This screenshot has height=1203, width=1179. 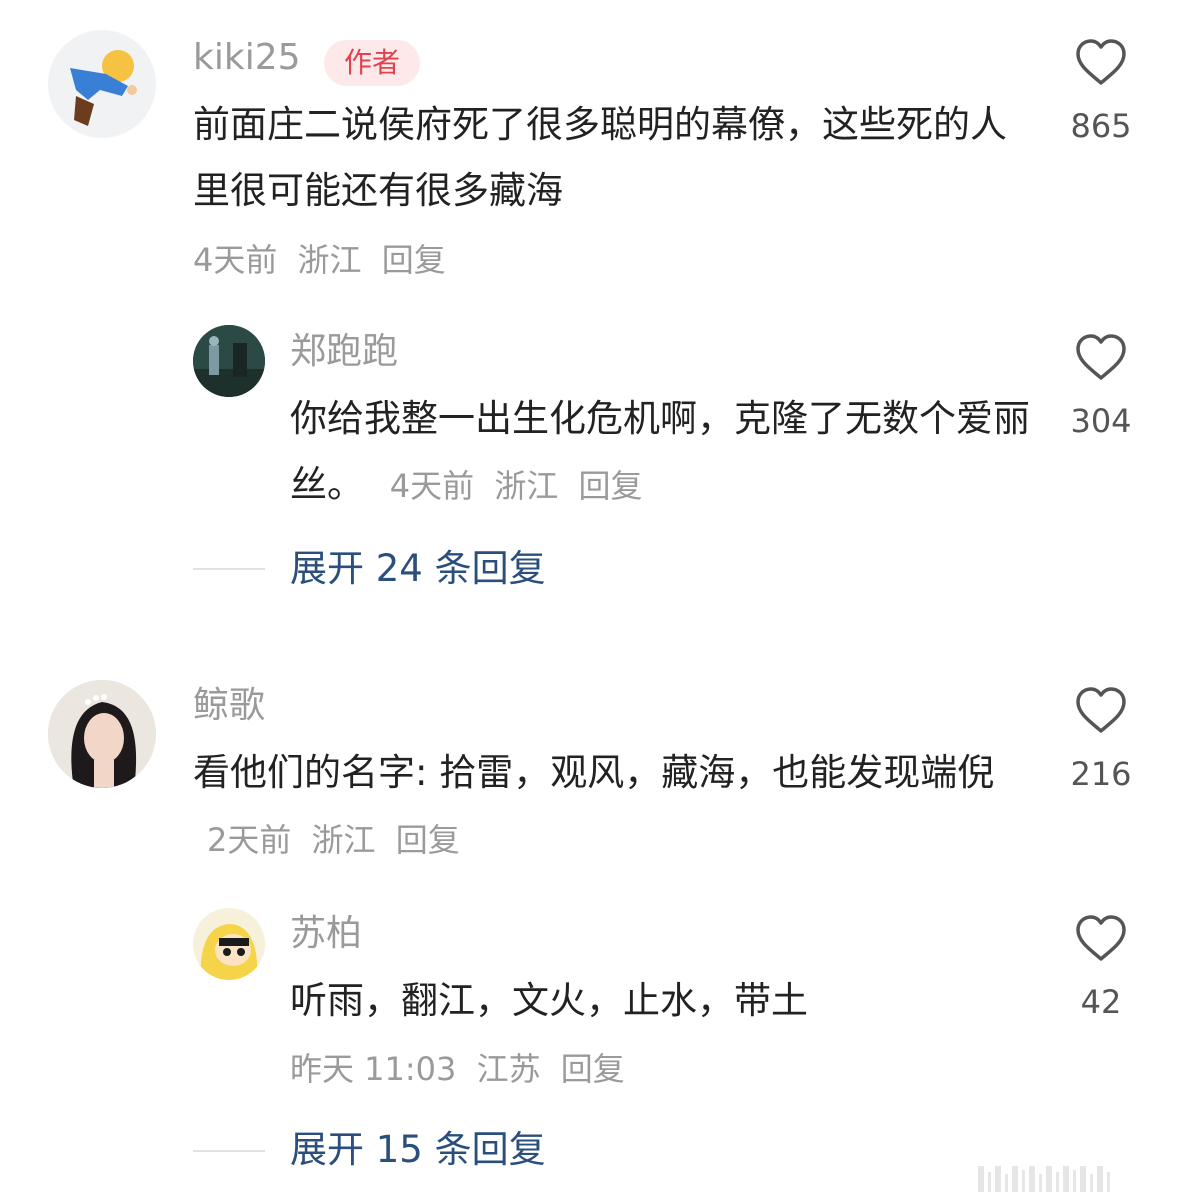 What do you see at coordinates (326, 934) in the screenshot?
I see `reply-author: 苏柏` at bounding box center [326, 934].